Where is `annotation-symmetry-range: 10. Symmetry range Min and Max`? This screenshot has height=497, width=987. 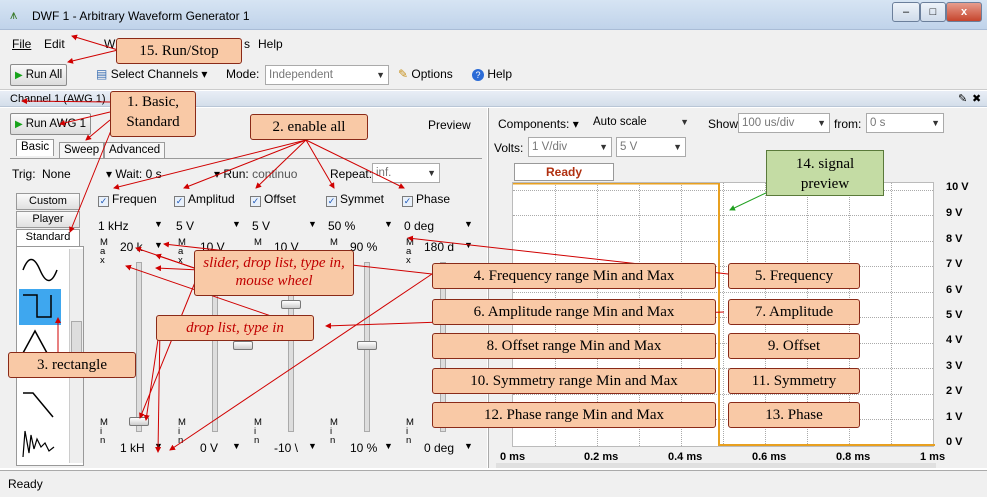
annotation-symmetry-range: 10. Symmetry range Min and Max is located at coordinates (574, 381).